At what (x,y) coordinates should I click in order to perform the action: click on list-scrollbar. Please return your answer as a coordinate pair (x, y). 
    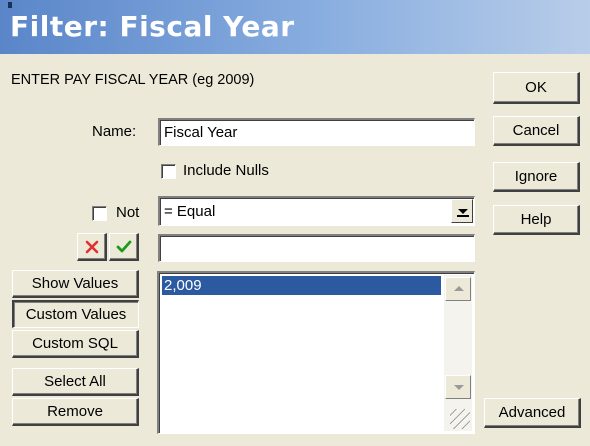
    Looking at the image, I should click on (458, 353).